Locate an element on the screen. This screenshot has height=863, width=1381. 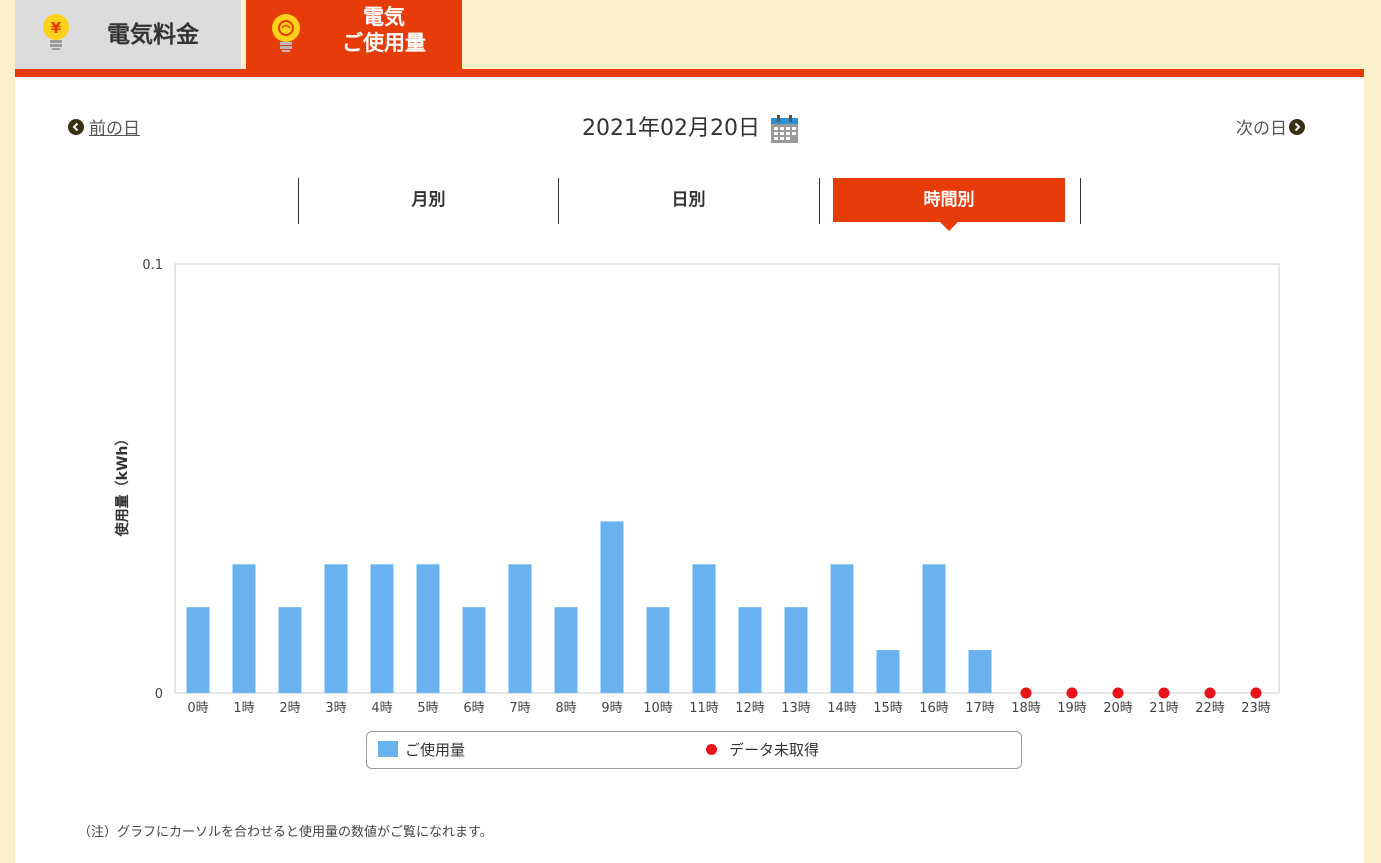
x-tick-label: 20時 is located at coordinates (1118, 708).